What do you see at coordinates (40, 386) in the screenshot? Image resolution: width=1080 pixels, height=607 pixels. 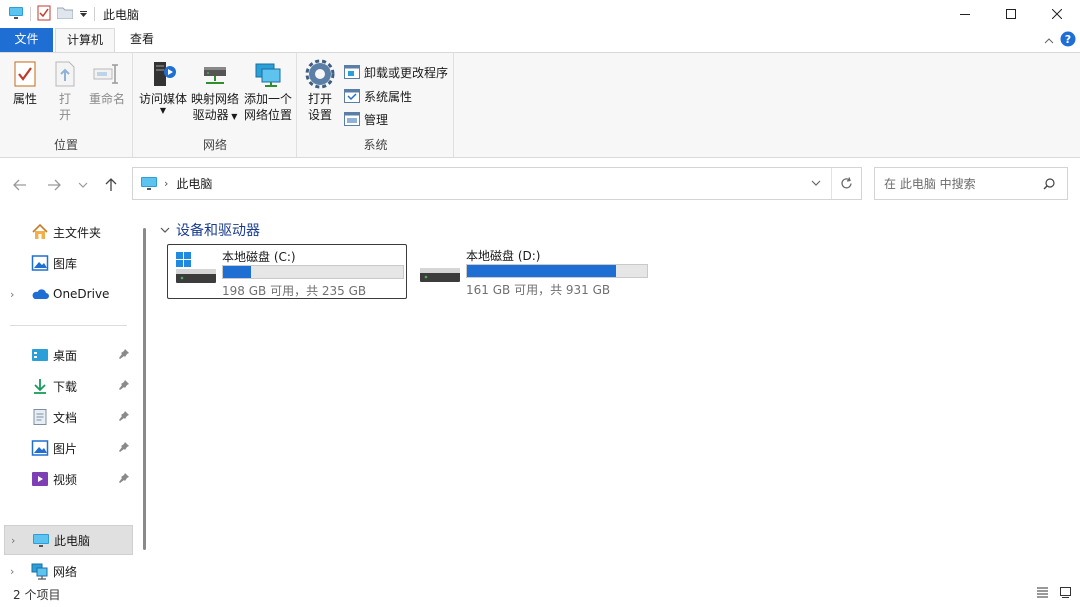 I see `download-icon` at bounding box center [40, 386].